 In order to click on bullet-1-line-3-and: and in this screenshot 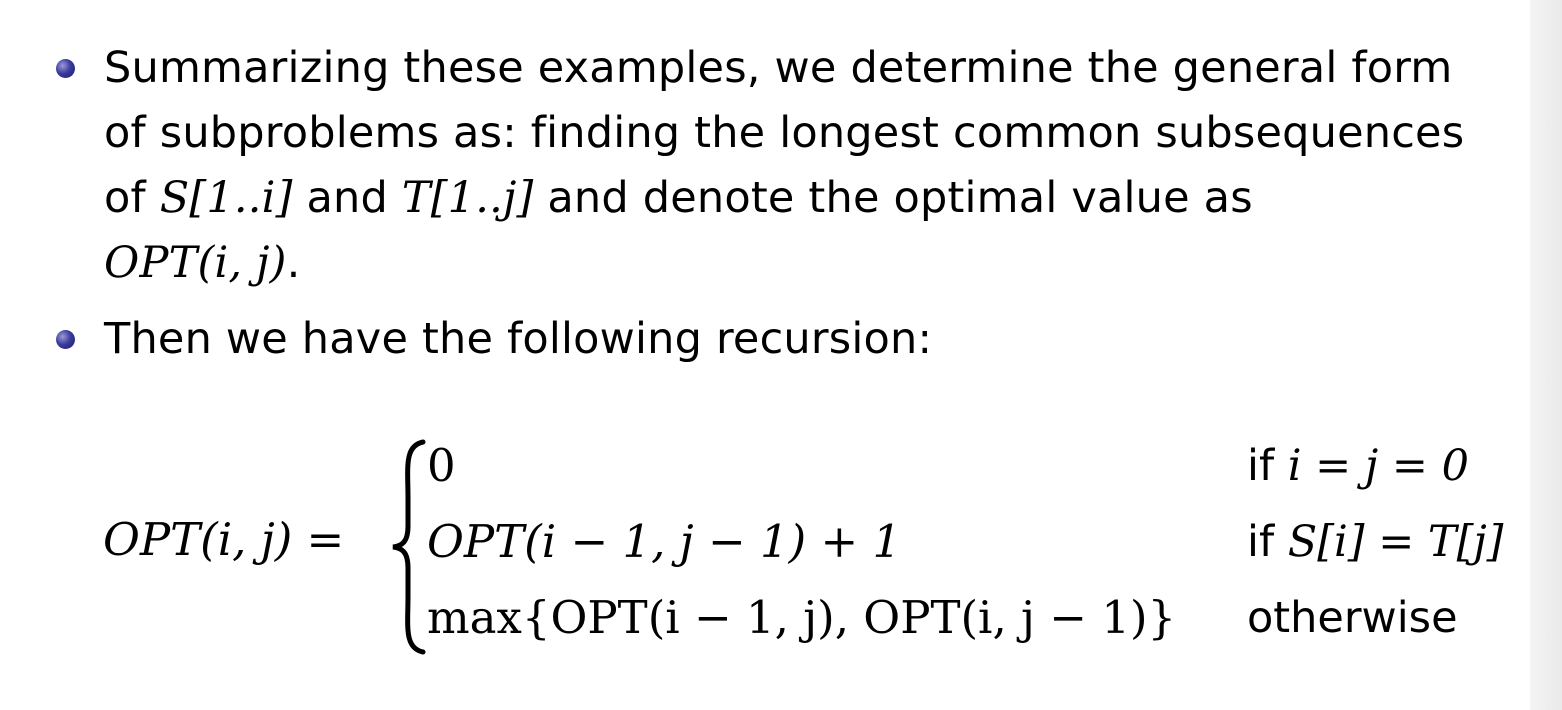, I will do `click(347, 198)`.